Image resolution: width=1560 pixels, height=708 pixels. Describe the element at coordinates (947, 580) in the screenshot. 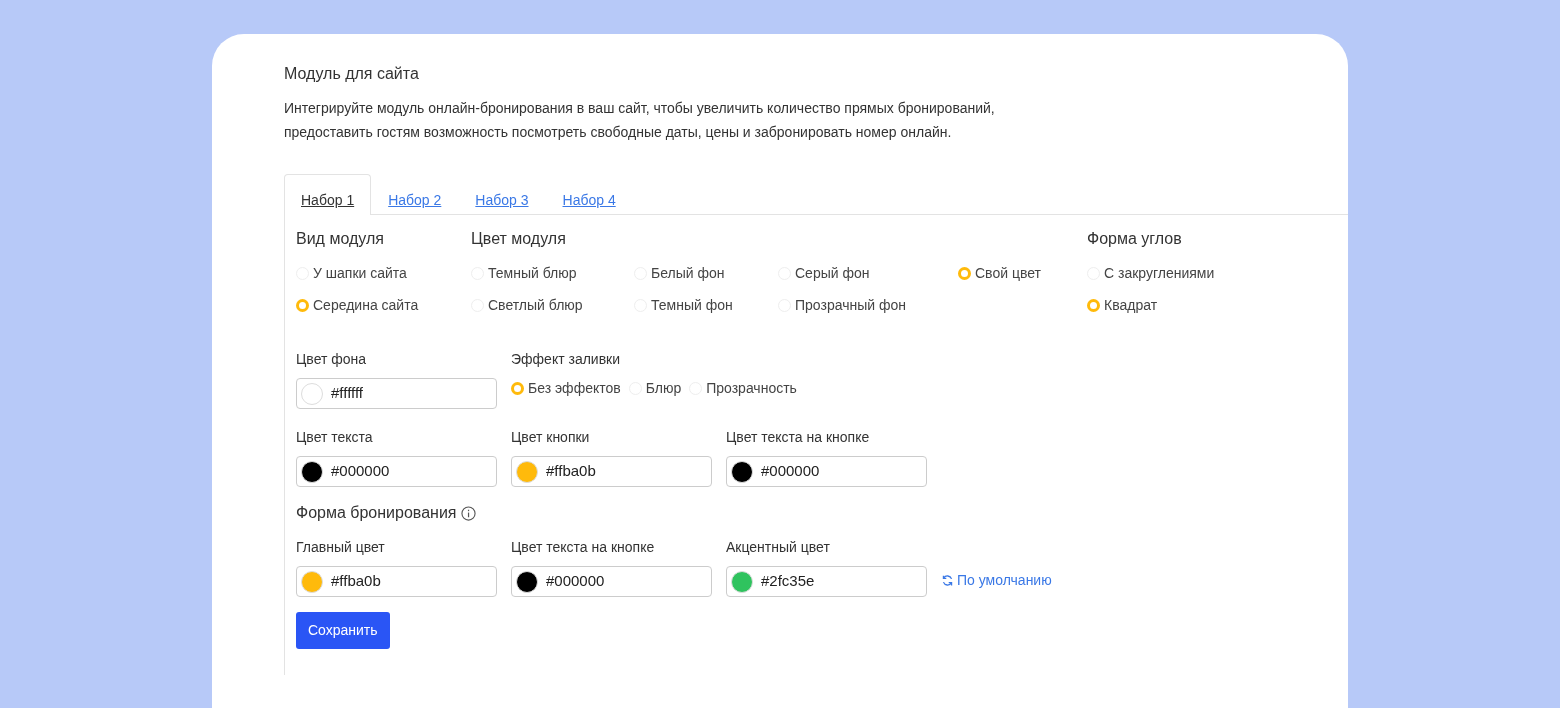

I see `refresh-icon` at that location.